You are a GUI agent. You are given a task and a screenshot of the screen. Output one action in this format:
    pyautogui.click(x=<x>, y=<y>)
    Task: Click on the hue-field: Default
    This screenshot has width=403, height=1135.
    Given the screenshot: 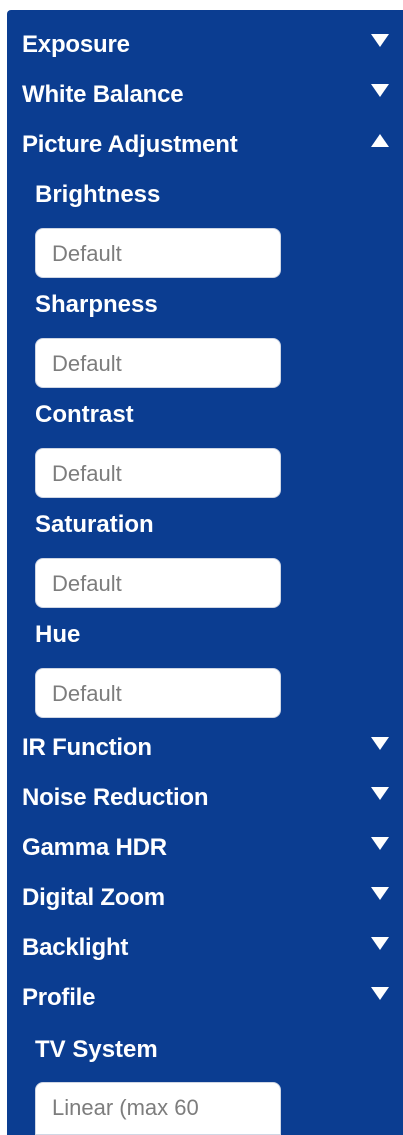 What is the action you would take?
    pyautogui.click(x=158, y=693)
    